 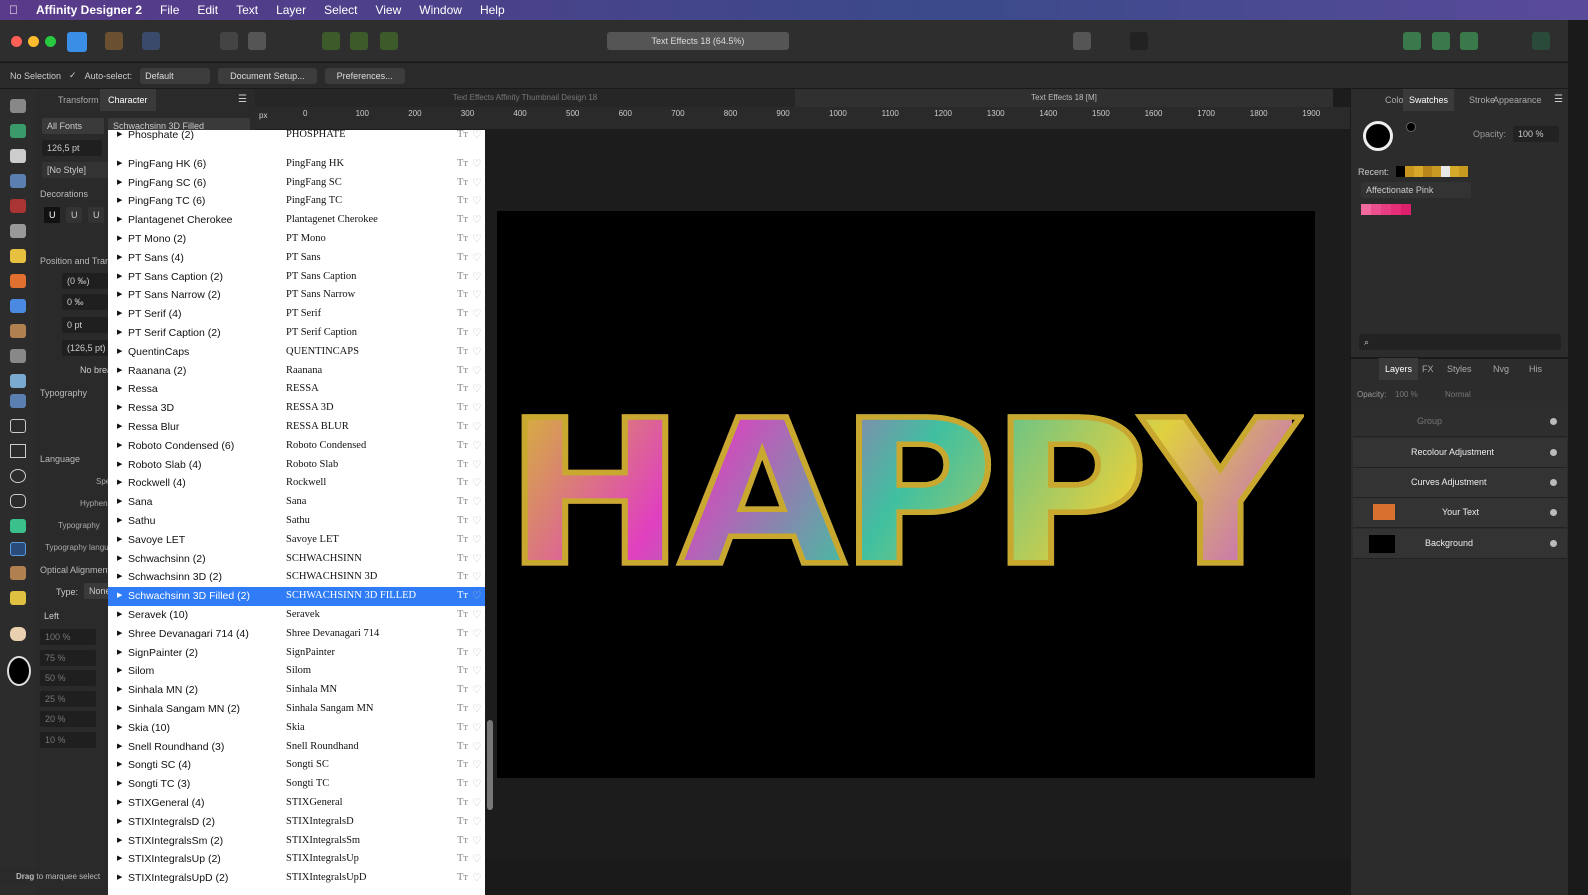 What do you see at coordinates (1441, 41) in the screenshot?
I see `studio-icon` at bounding box center [1441, 41].